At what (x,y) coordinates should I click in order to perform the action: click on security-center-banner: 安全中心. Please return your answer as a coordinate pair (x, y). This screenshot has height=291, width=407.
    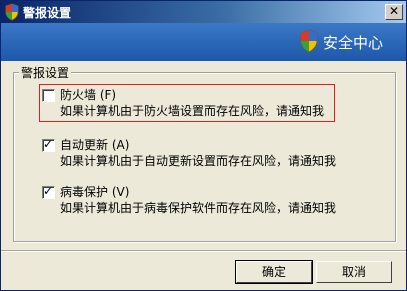
    Looking at the image, I should click on (203, 42).